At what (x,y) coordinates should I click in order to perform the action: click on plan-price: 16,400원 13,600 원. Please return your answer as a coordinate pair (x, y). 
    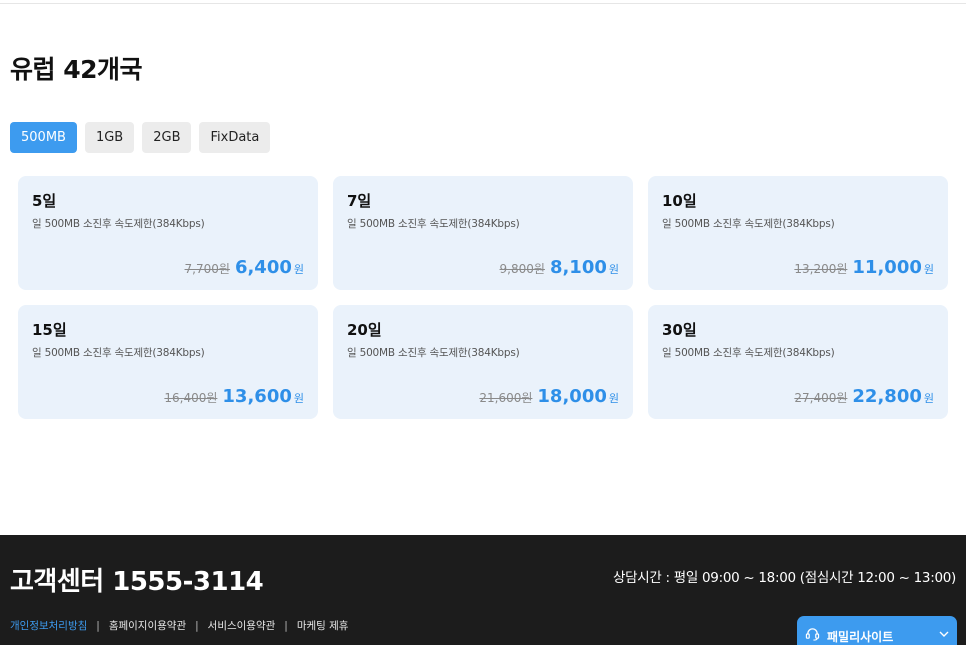
    Looking at the image, I should click on (234, 396).